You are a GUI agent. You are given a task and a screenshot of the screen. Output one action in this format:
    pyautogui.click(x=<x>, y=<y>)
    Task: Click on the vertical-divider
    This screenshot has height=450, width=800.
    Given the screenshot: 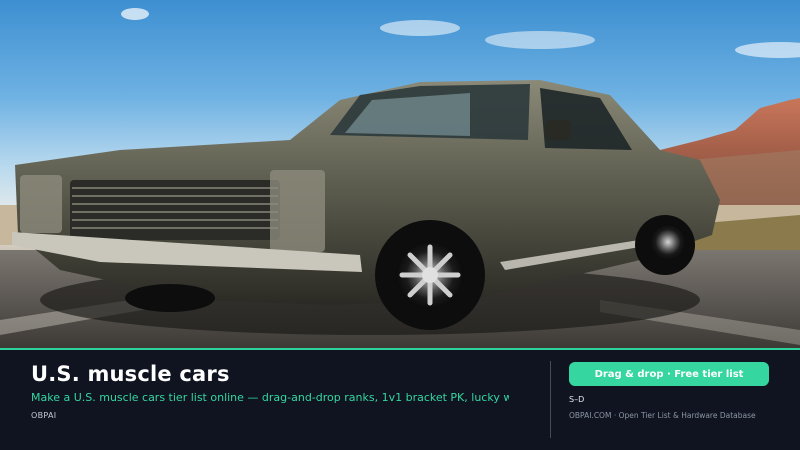 What is the action you would take?
    pyautogui.click(x=550, y=399)
    